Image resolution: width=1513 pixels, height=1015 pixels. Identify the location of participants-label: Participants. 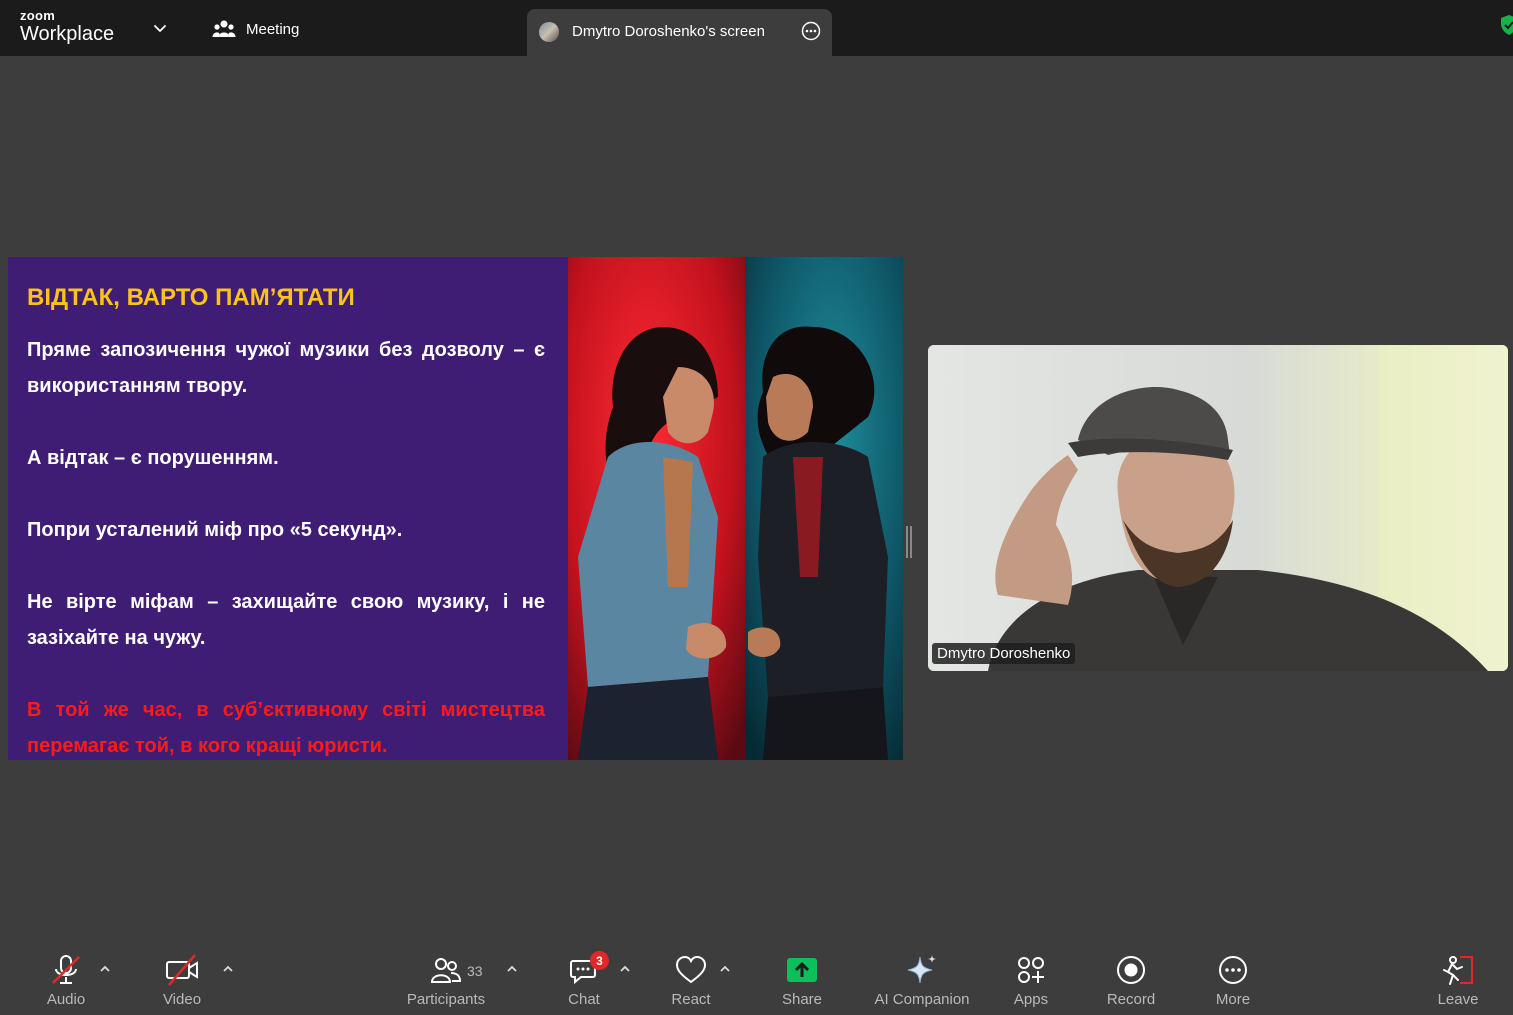
(446, 999).